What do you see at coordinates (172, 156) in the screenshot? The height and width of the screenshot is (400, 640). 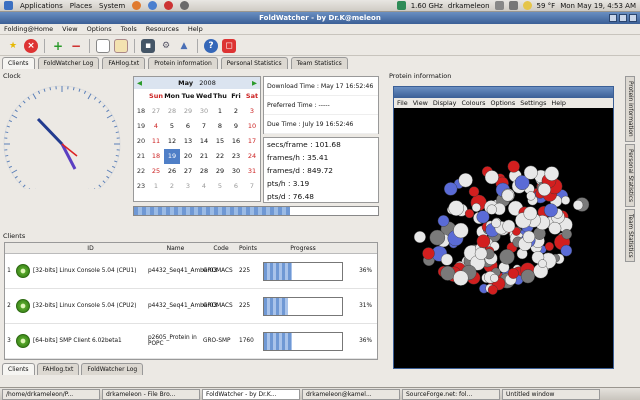 I see `calendar-day: 19` at bounding box center [172, 156].